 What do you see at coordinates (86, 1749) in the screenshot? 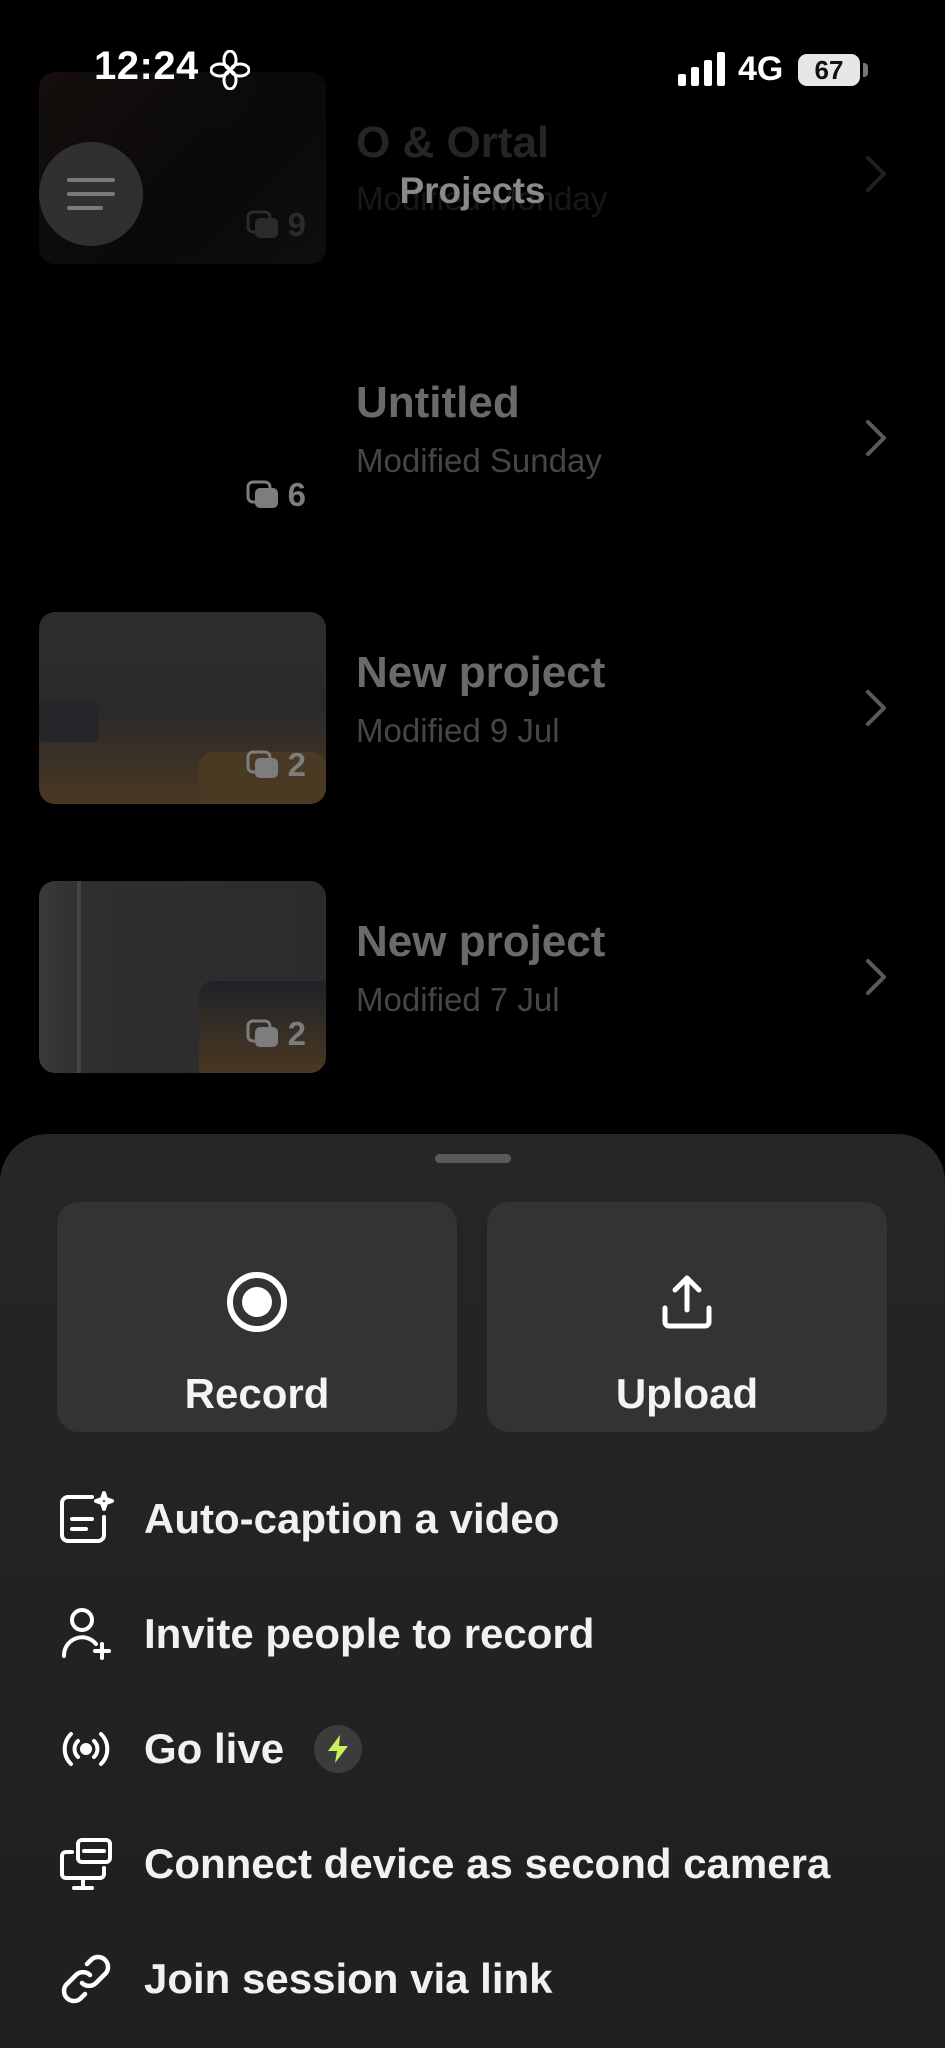
I see `broadcast-icon` at bounding box center [86, 1749].